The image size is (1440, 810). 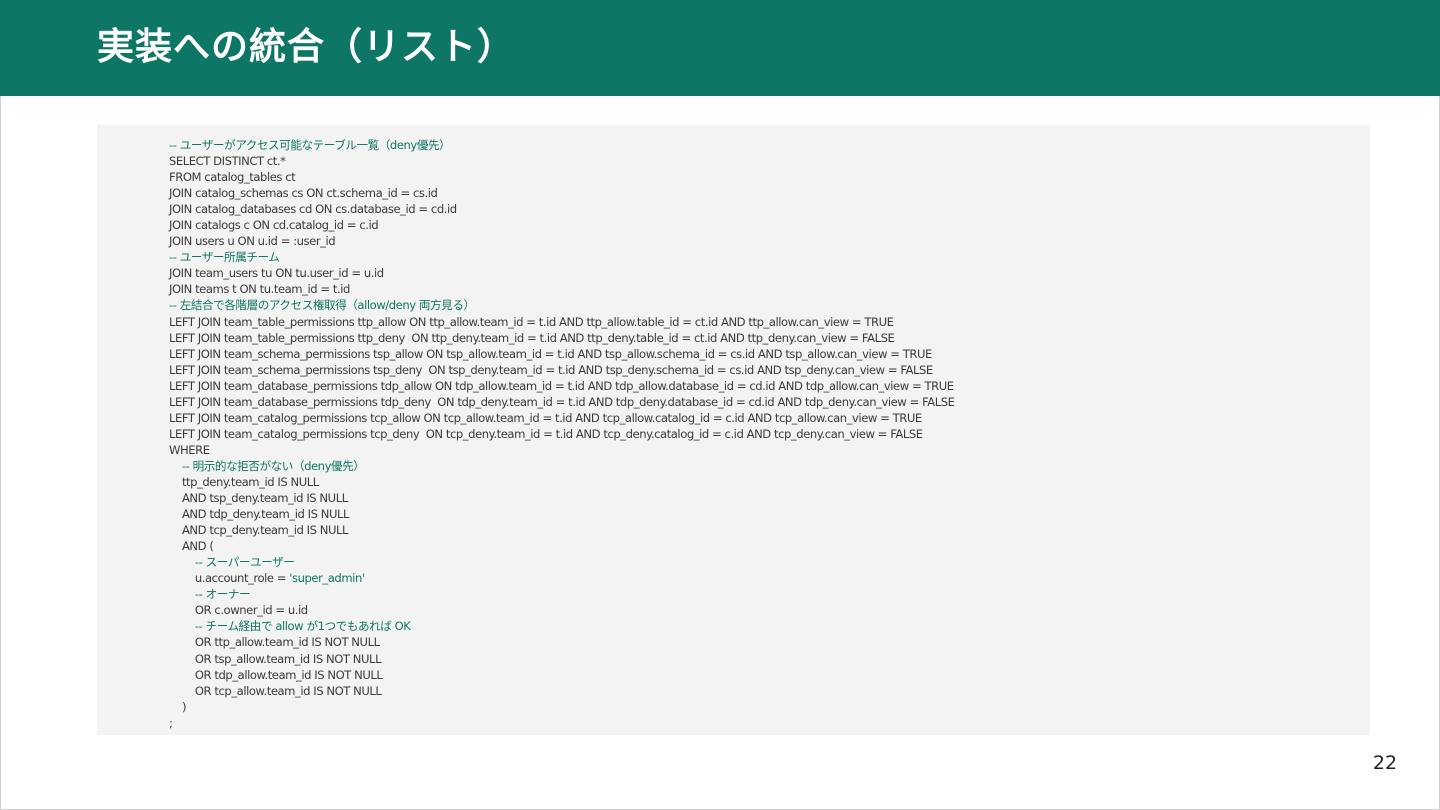 I want to click on code-line-text: ), so click(x=178, y=706).